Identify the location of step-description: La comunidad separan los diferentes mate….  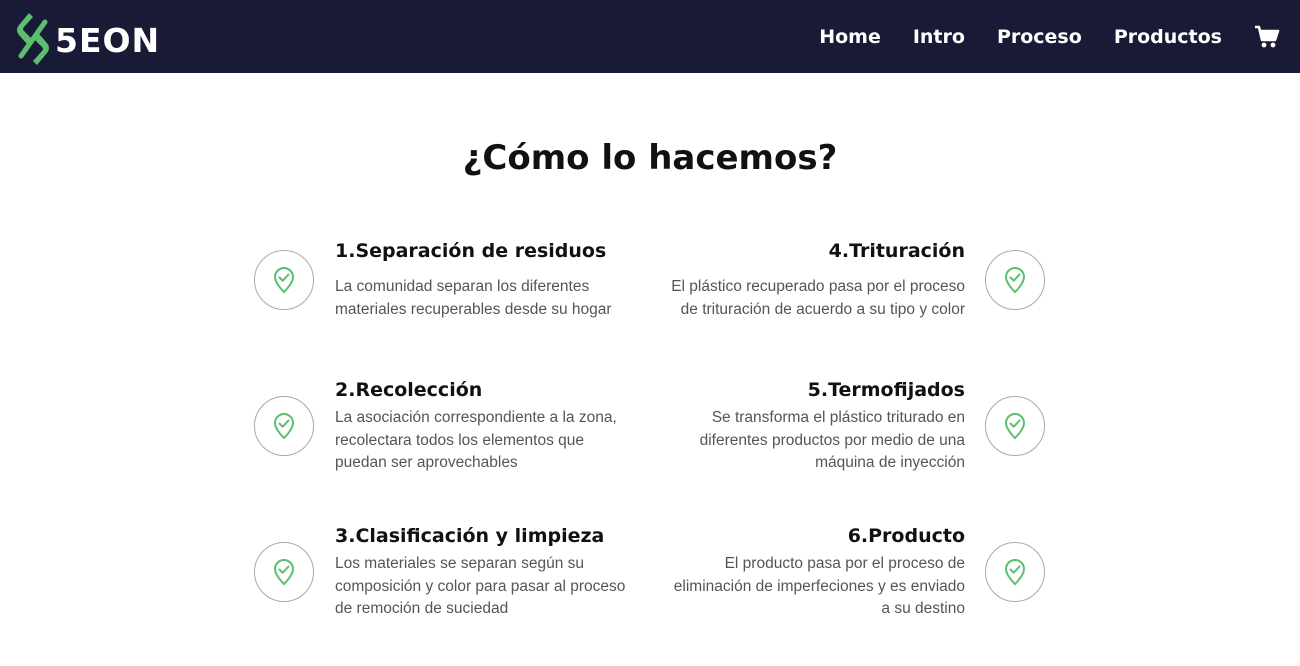
(487, 298).